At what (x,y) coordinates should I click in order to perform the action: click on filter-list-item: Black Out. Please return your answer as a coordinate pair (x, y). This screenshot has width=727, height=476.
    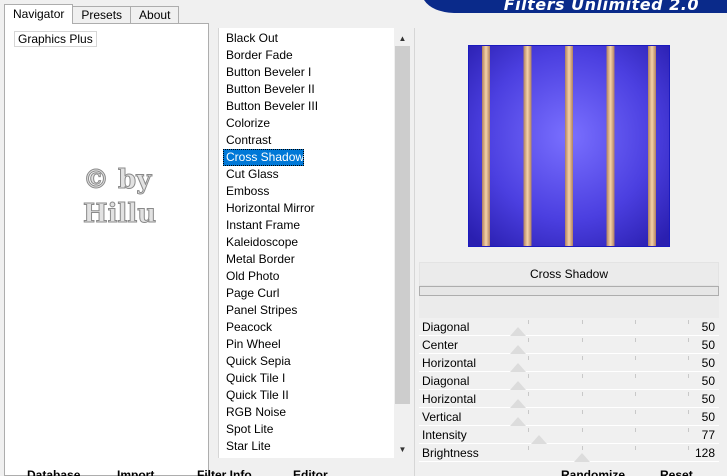
    Looking at the image, I should click on (250, 38).